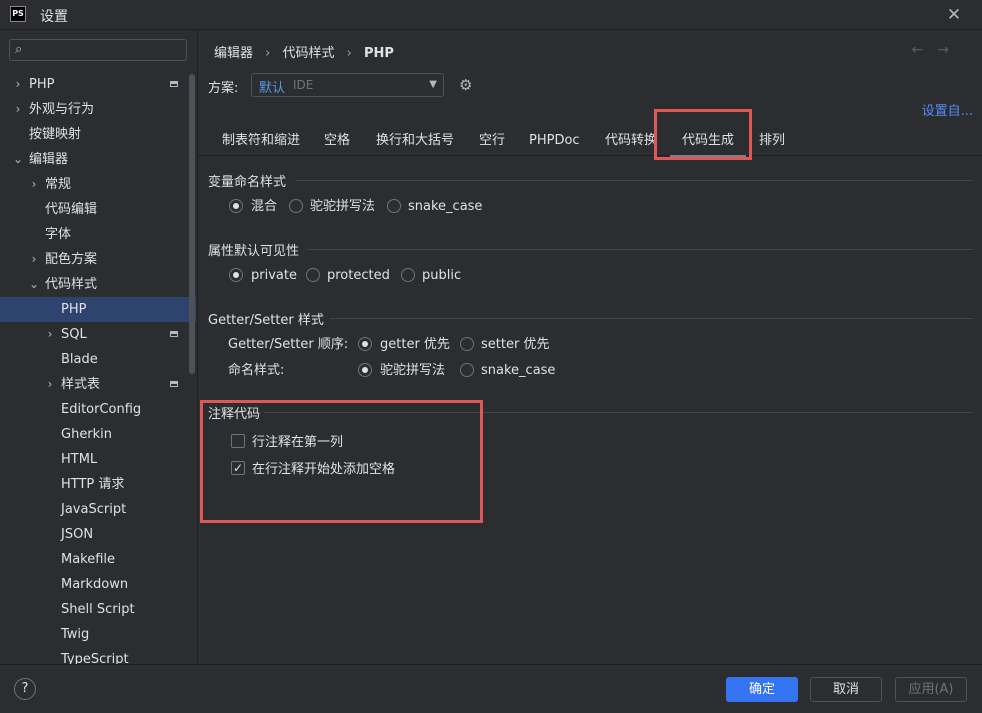 Image resolution: width=982 pixels, height=713 pixels. I want to click on radio-public, so click(408, 275).